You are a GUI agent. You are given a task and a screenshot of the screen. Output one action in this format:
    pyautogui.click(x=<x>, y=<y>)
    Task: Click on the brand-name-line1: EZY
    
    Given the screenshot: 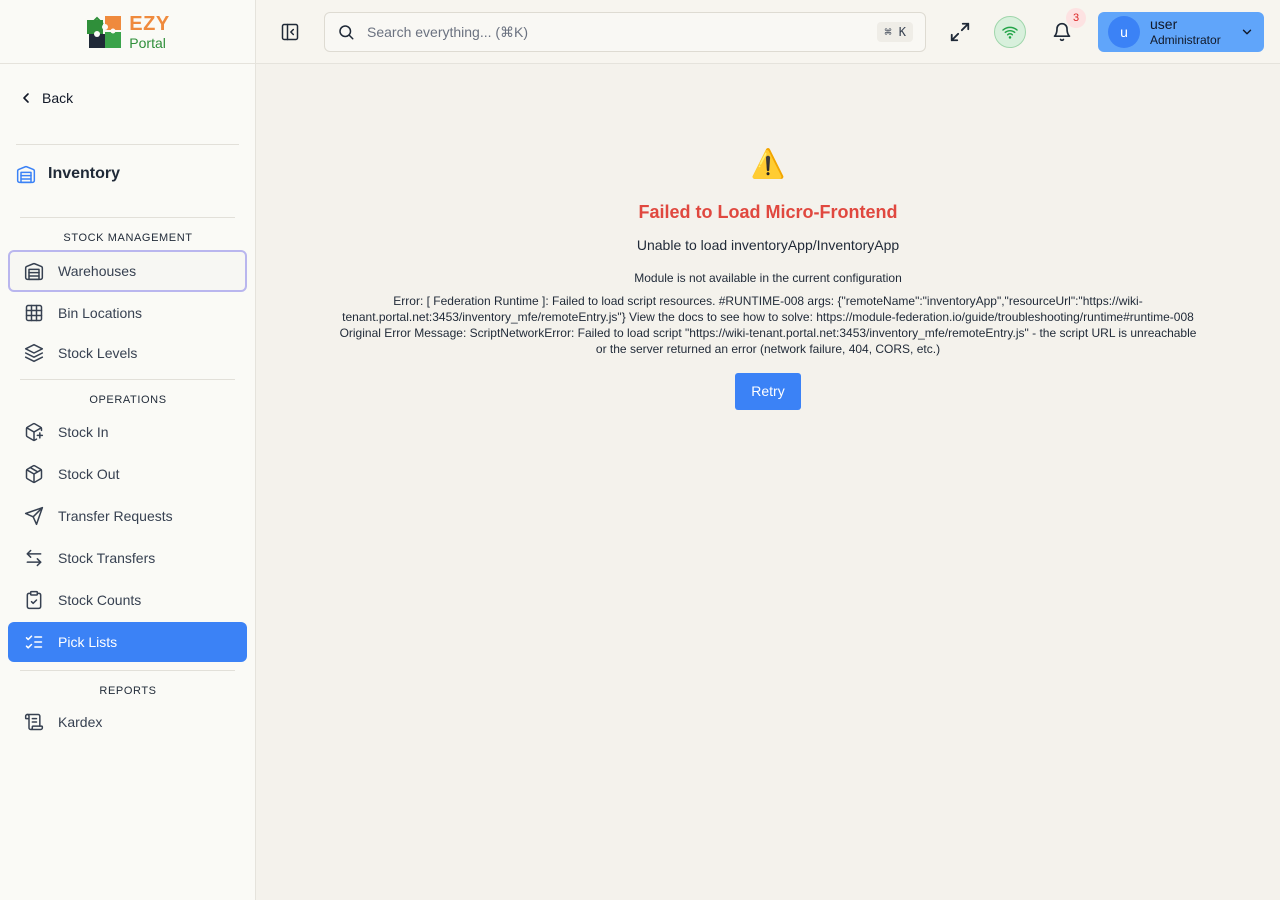 What is the action you would take?
    pyautogui.click(x=149, y=23)
    